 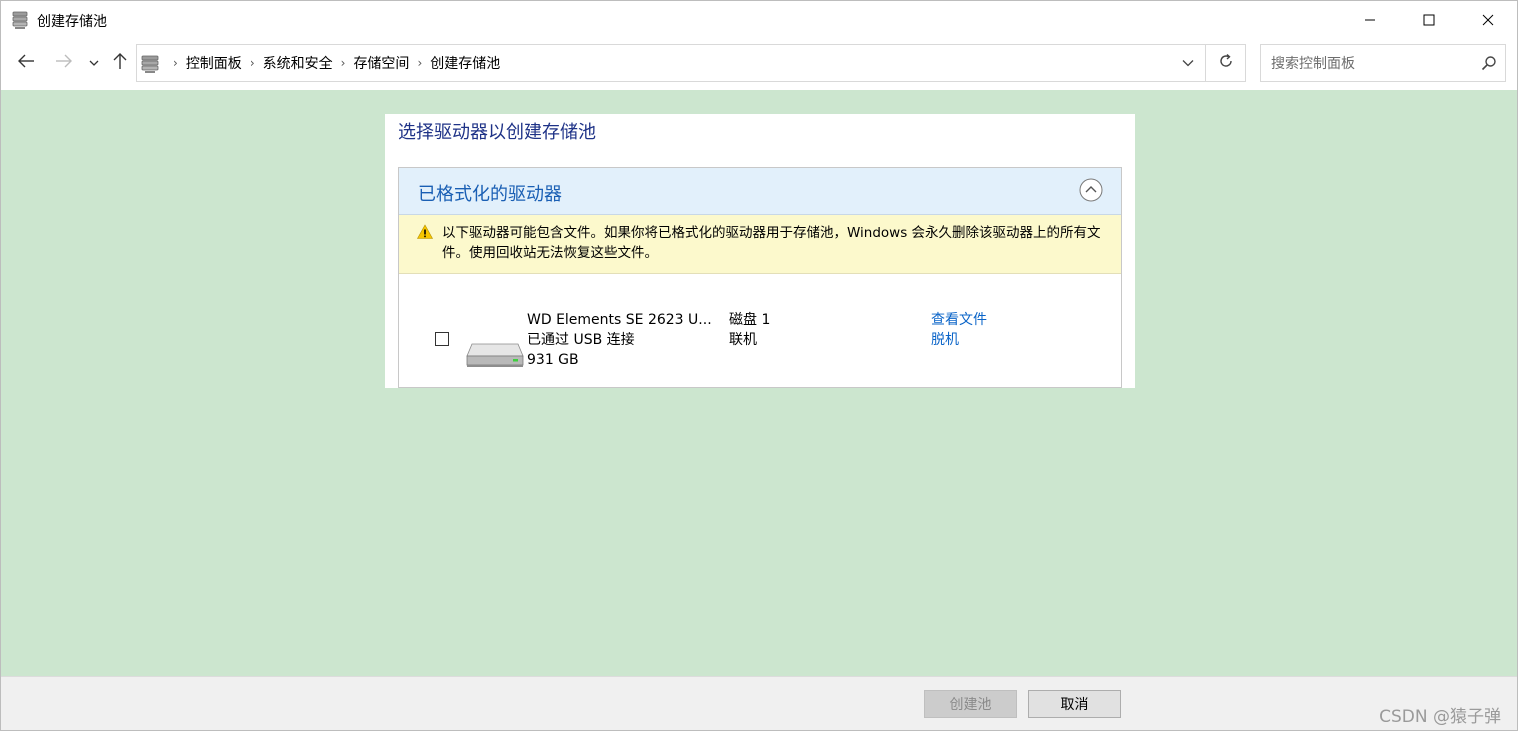 I want to click on arrow-up-icon, so click(x=120, y=63).